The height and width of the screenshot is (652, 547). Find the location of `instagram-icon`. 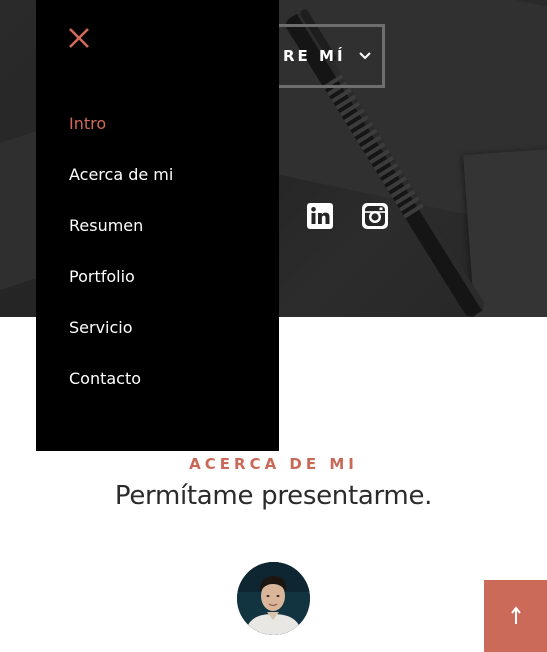

instagram-icon is located at coordinates (375, 216).